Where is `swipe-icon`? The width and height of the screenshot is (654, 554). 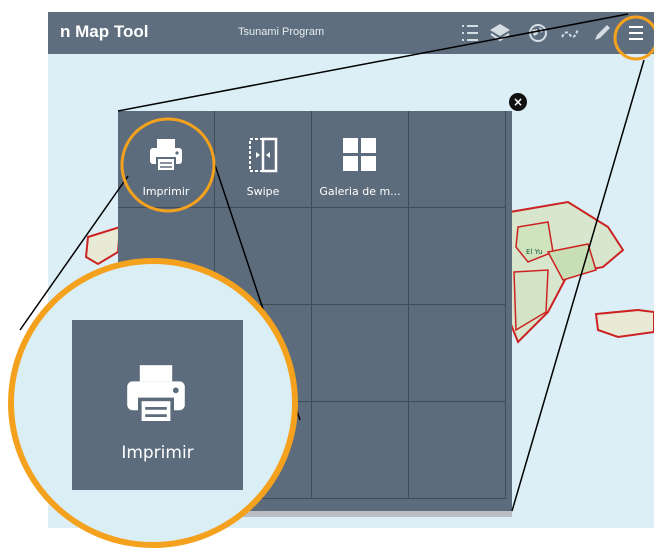
swipe-icon is located at coordinates (263, 155).